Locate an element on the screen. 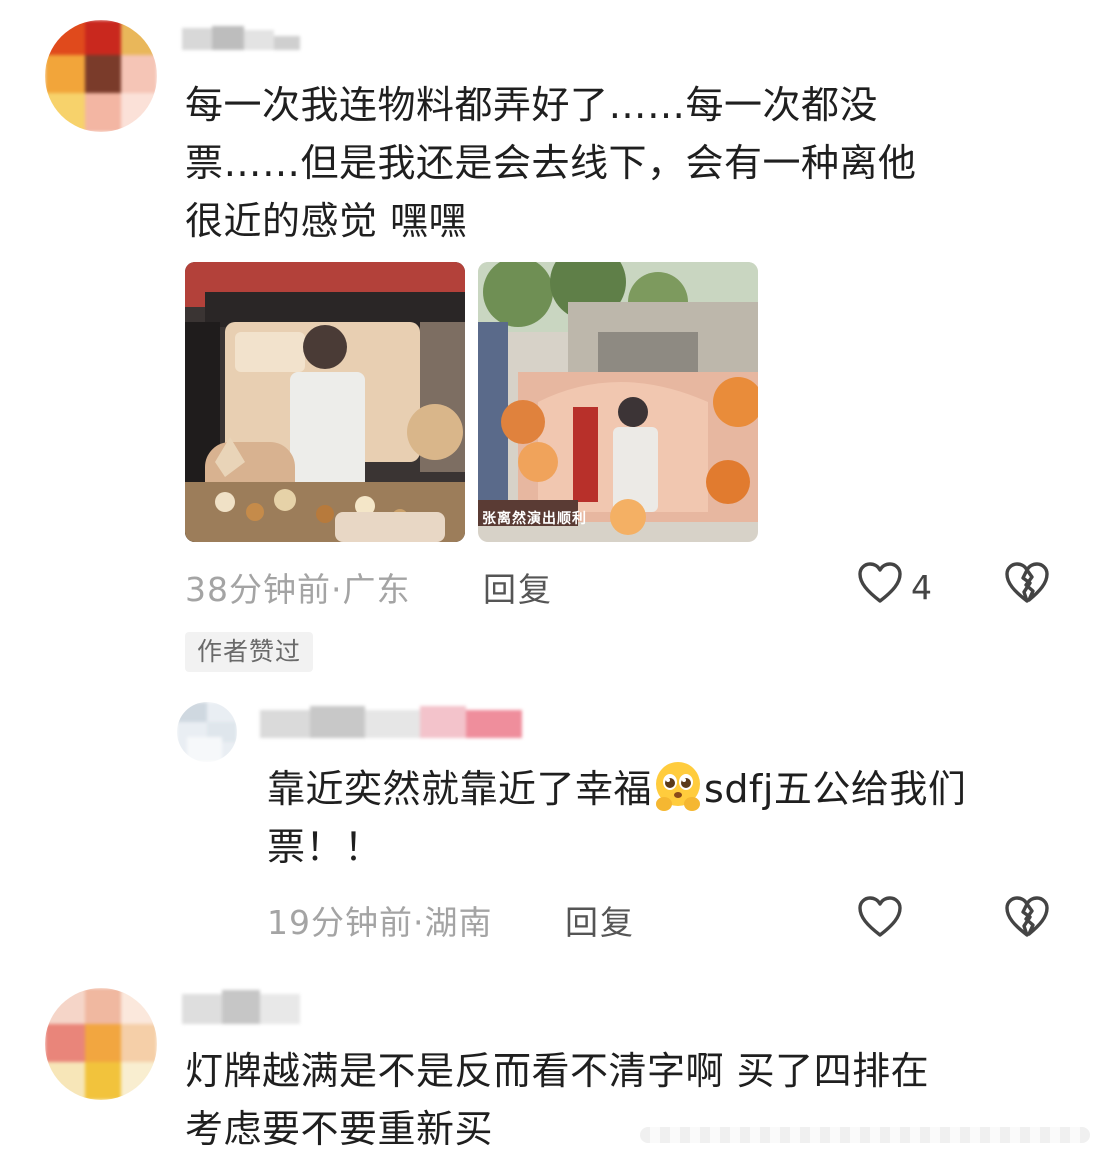 The width and height of the screenshot is (1100, 1169). comment-text-segment: sdfj五公给我们 is located at coordinates (835, 789).